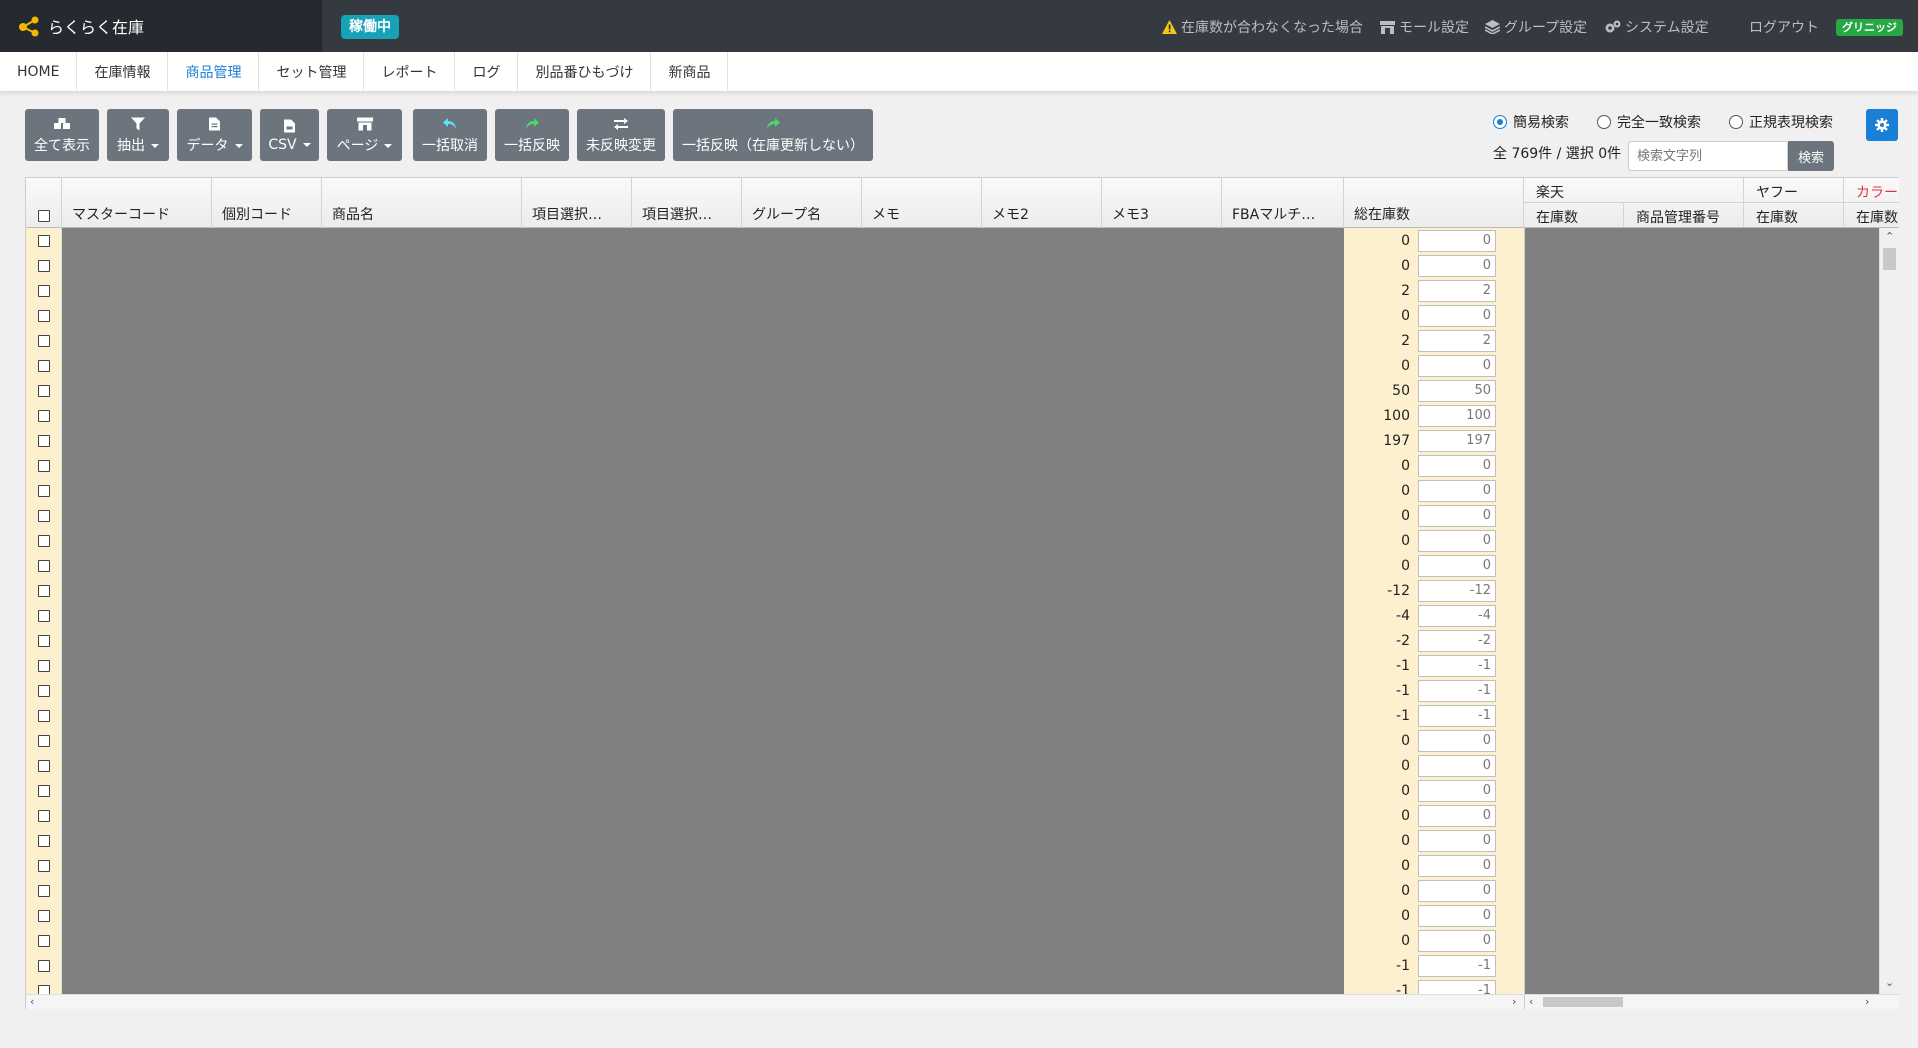 The width and height of the screenshot is (1918, 1048). I want to click on header-color-stock: 在庫数, so click(1871, 215).